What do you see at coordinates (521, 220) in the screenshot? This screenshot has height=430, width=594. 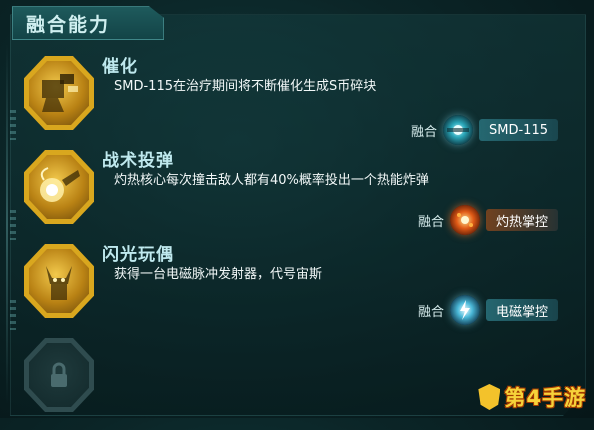 I see `fusion-target: 灼热掌控` at bounding box center [521, 220].